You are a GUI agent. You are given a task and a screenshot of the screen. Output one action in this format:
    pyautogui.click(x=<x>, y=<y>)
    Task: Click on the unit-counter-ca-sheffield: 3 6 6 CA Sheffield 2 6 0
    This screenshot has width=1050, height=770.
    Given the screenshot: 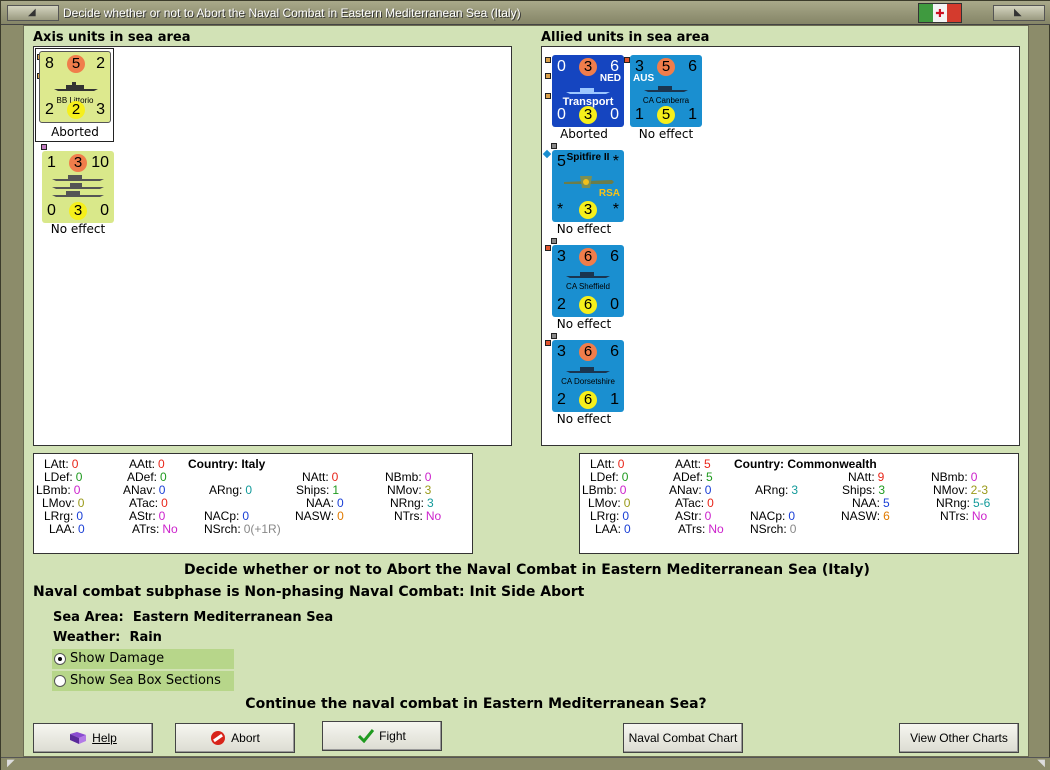 What is the action you would take?
    pyautogui.click(x=588, y=281)
    